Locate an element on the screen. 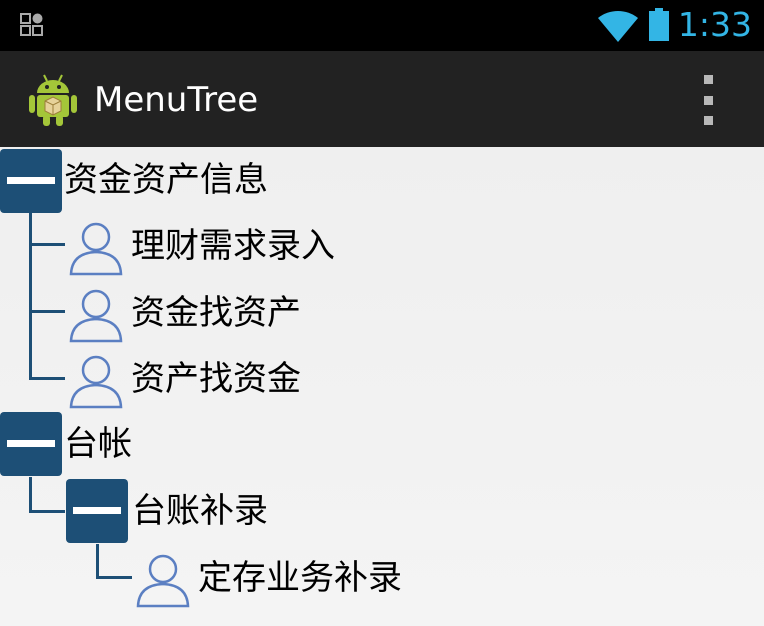 This screenshot has height=626, width=764. battery-icon is located at coordinates (659, 24).